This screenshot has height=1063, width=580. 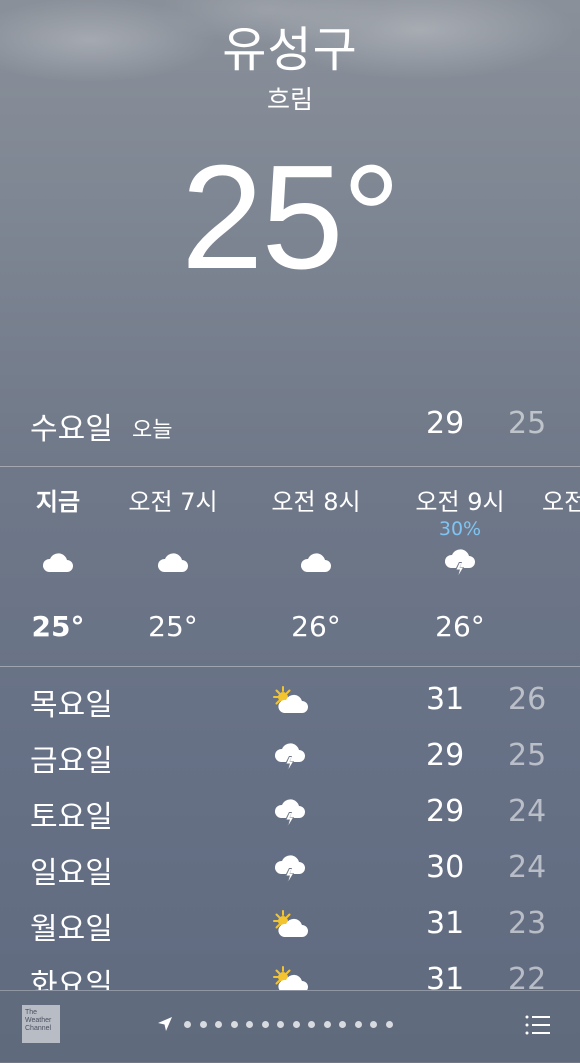 I want to click on forecast-low: 23, so click(x=527, y=923).